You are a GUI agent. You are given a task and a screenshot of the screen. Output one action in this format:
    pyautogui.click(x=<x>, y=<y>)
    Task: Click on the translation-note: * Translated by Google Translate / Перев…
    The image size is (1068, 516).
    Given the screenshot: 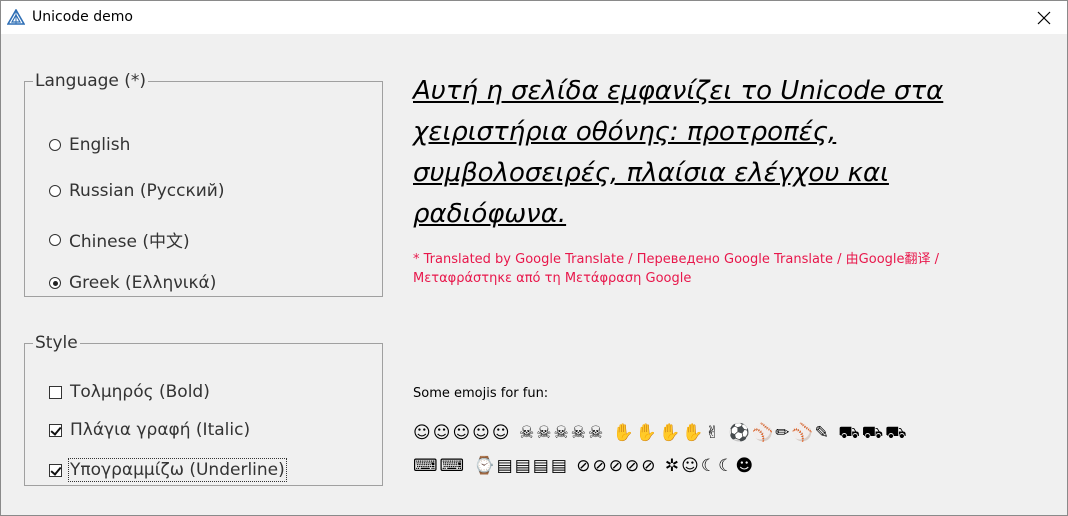 What is the action you would take?
    pyautogui.click(x=676, y=269)
    